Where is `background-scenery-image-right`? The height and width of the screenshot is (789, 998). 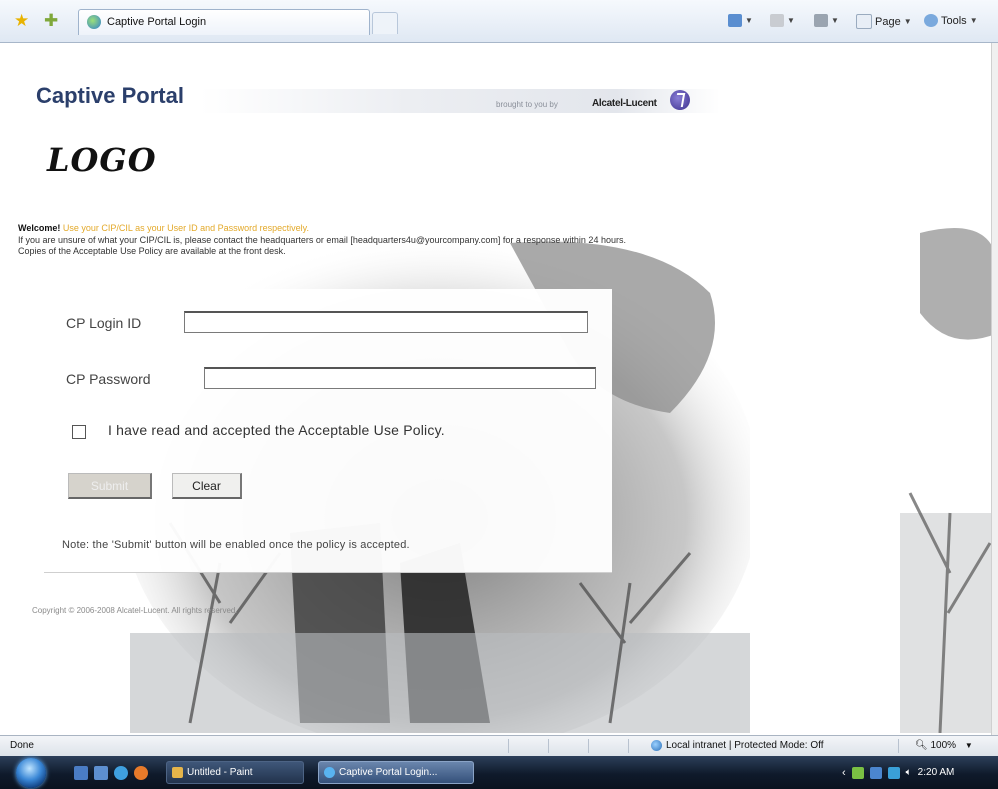
background-scenery-image-right is located at coordinates (949, 480).